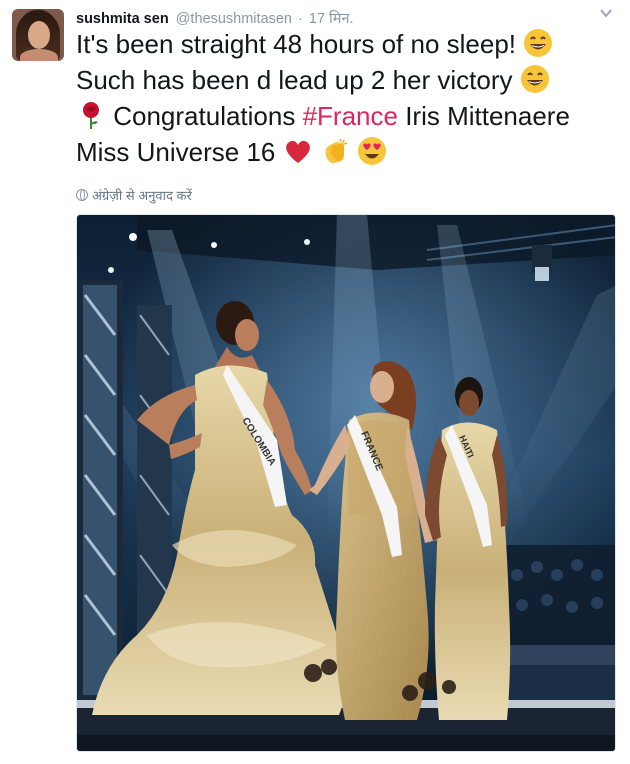  I want to click on tweet-line-4: Miss Universe 16, so click(346, 152).